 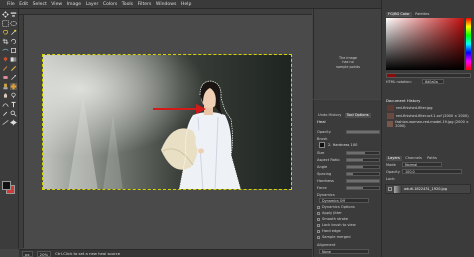 What do you see at coordinates (394, 158) in the screenshot?
I see `tab-layers: Layers` at bounding box center [394, 158].